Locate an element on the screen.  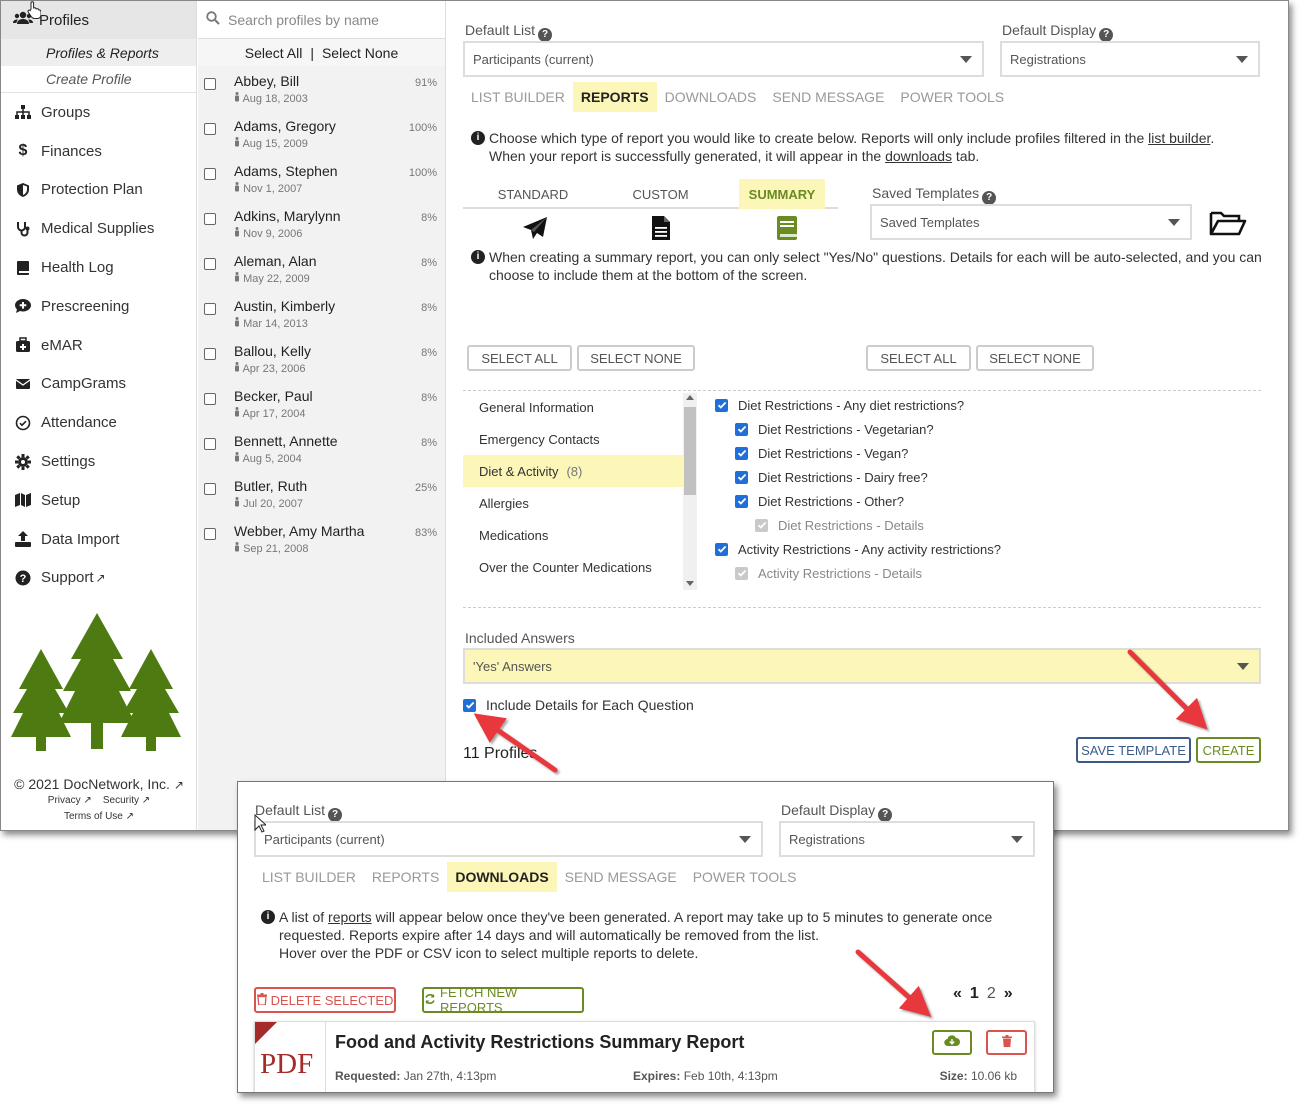
profile-row: Webber, Amy Martha Sep 21, 2008 83% is located at coordinates (321, 538).